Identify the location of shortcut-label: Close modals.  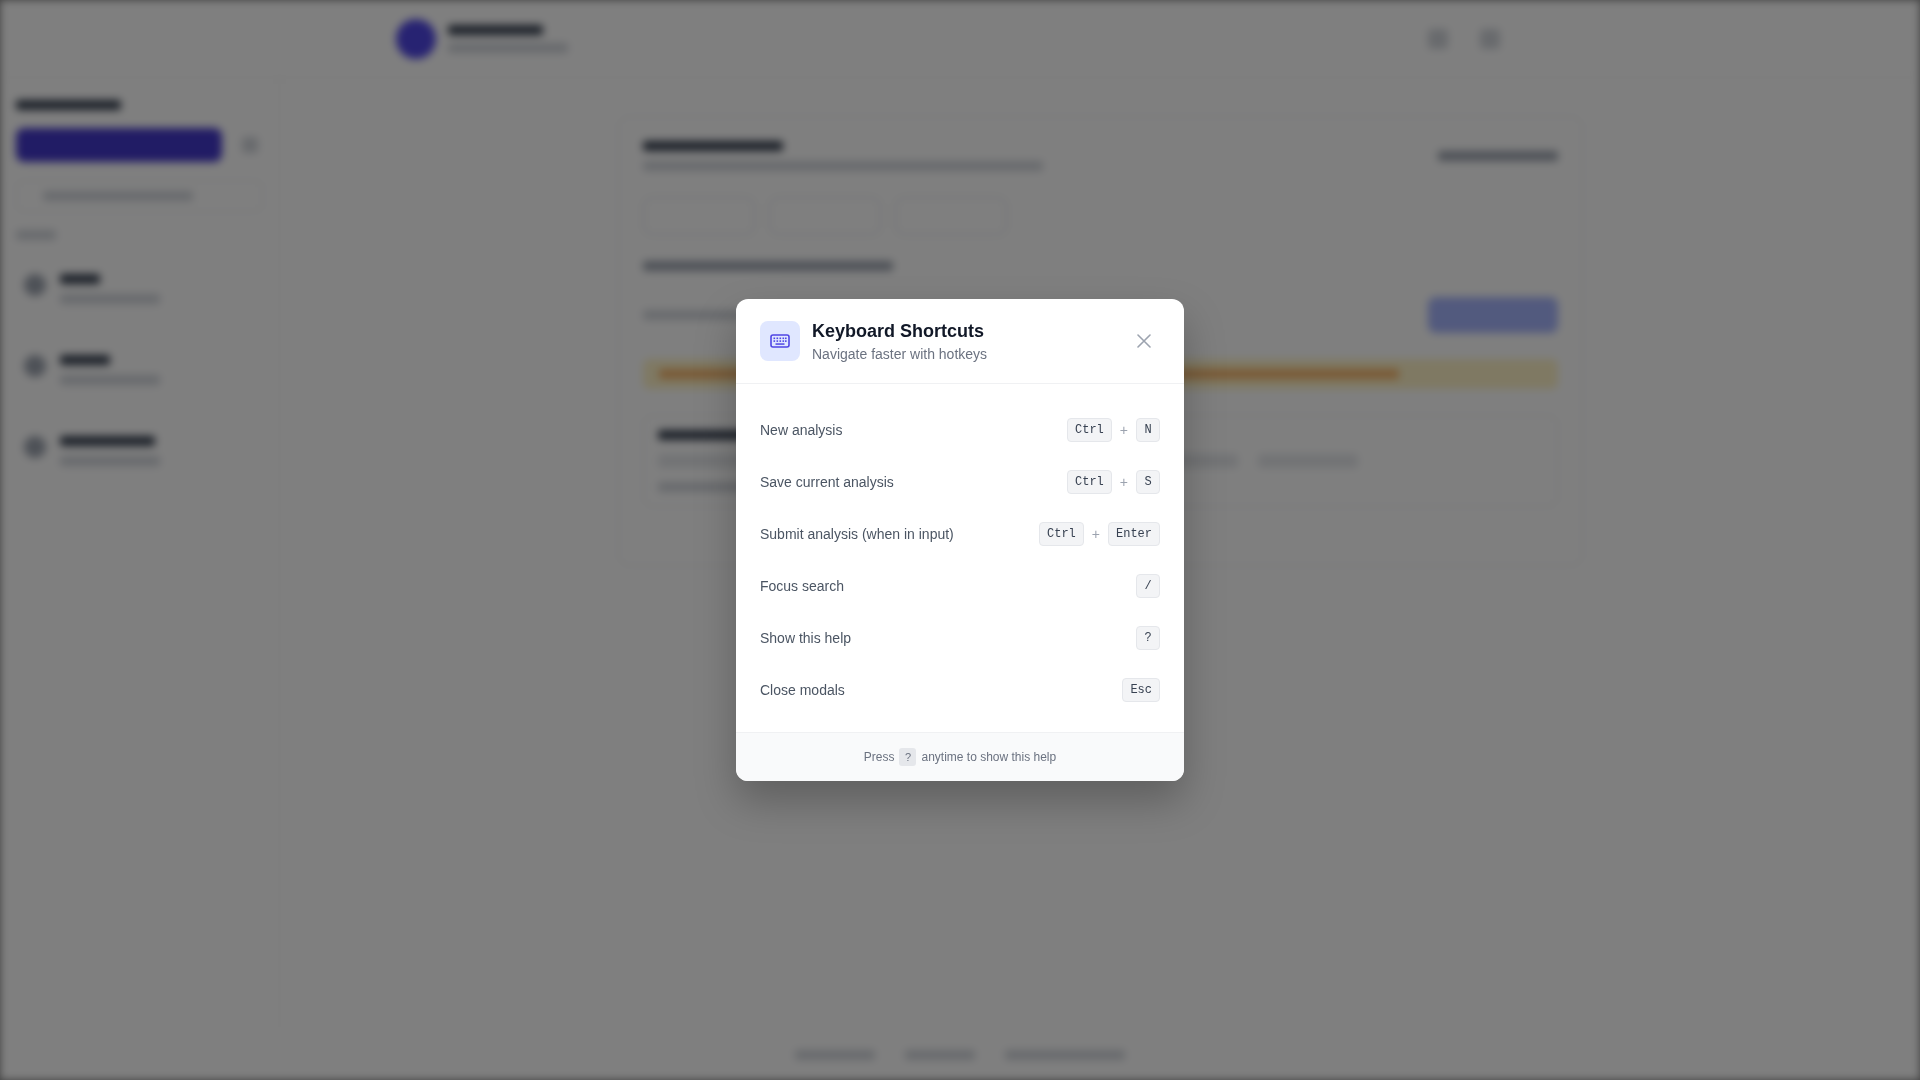
(802, 690).